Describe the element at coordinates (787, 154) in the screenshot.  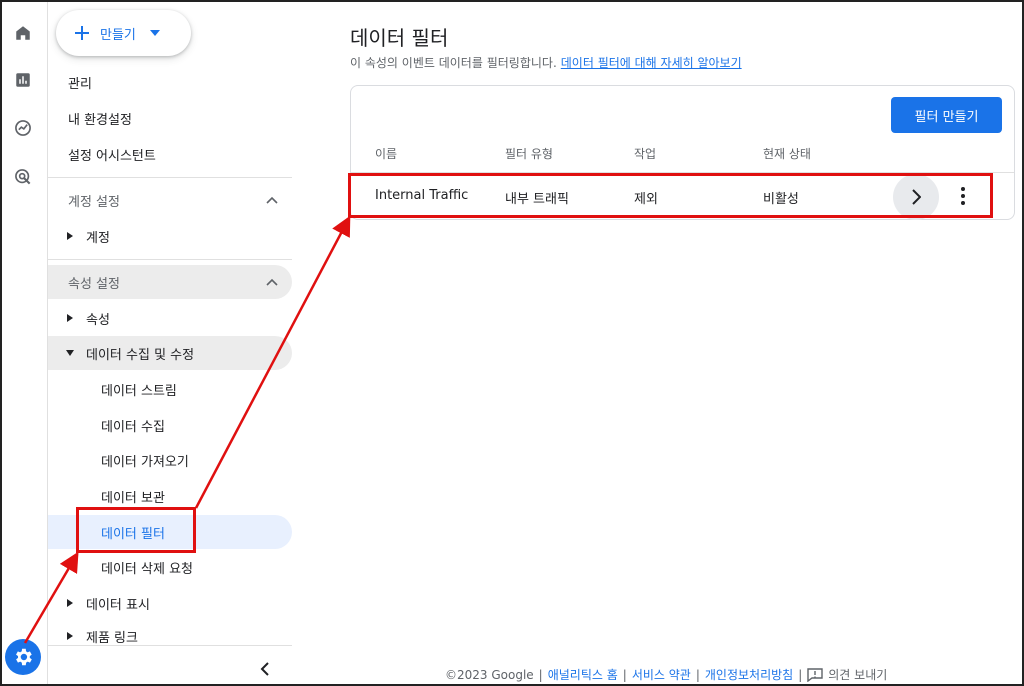
I see `column-header-status: 현재 상태` at that location.